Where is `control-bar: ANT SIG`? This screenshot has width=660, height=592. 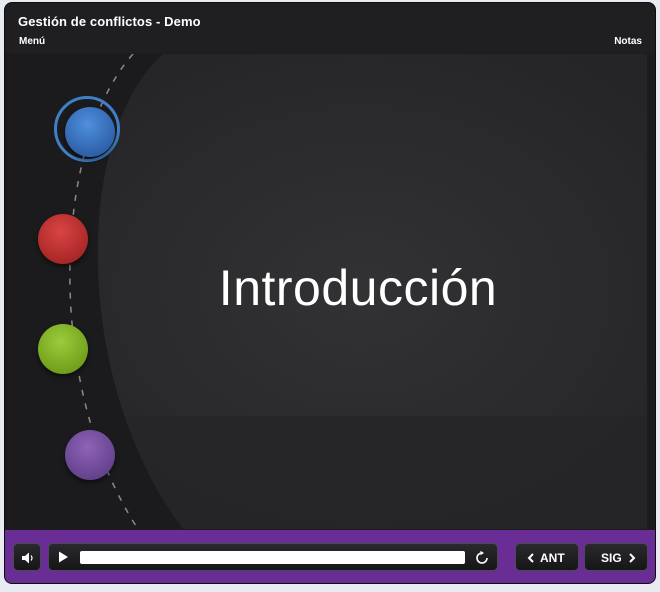
control-bar: ANT SIG is located at coordinates (330, 556).